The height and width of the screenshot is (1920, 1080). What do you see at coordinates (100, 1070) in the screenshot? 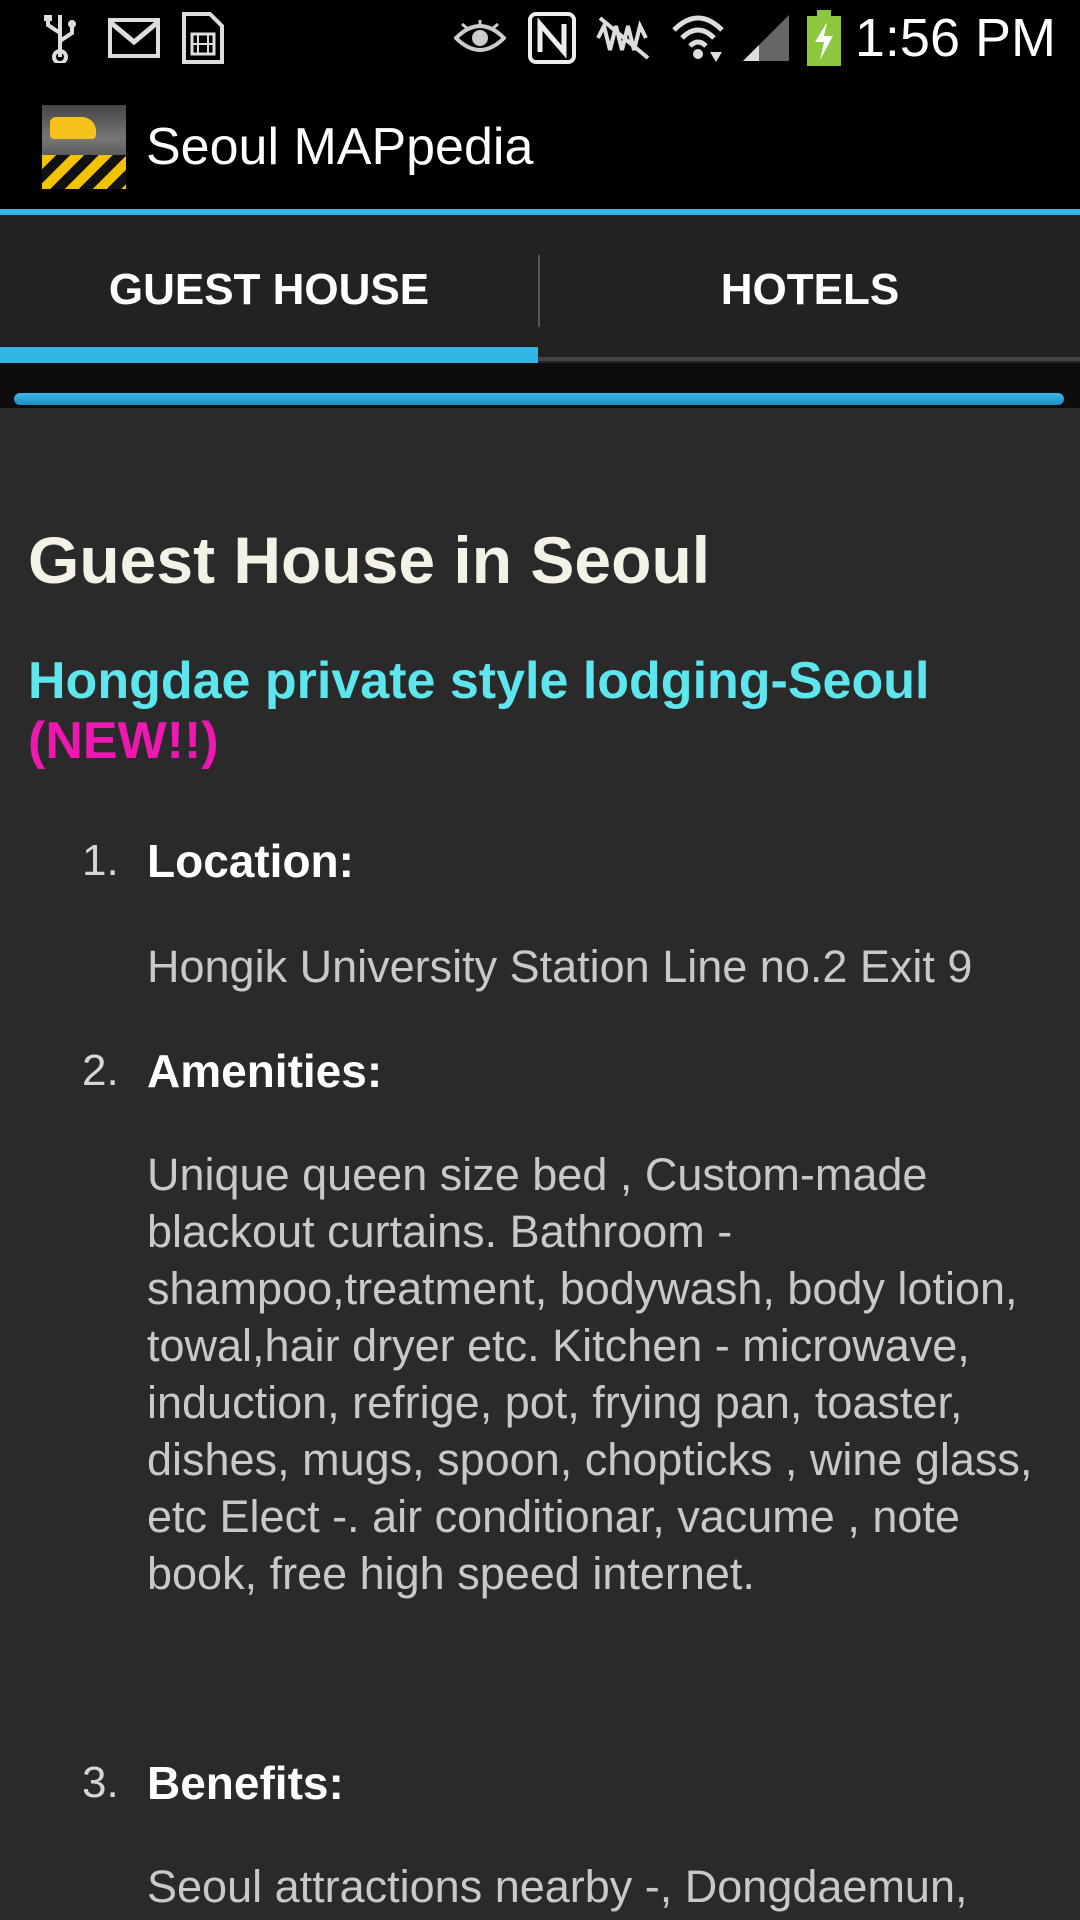
I see `list-item-number: 2.` at bounding box center [100, 1070].